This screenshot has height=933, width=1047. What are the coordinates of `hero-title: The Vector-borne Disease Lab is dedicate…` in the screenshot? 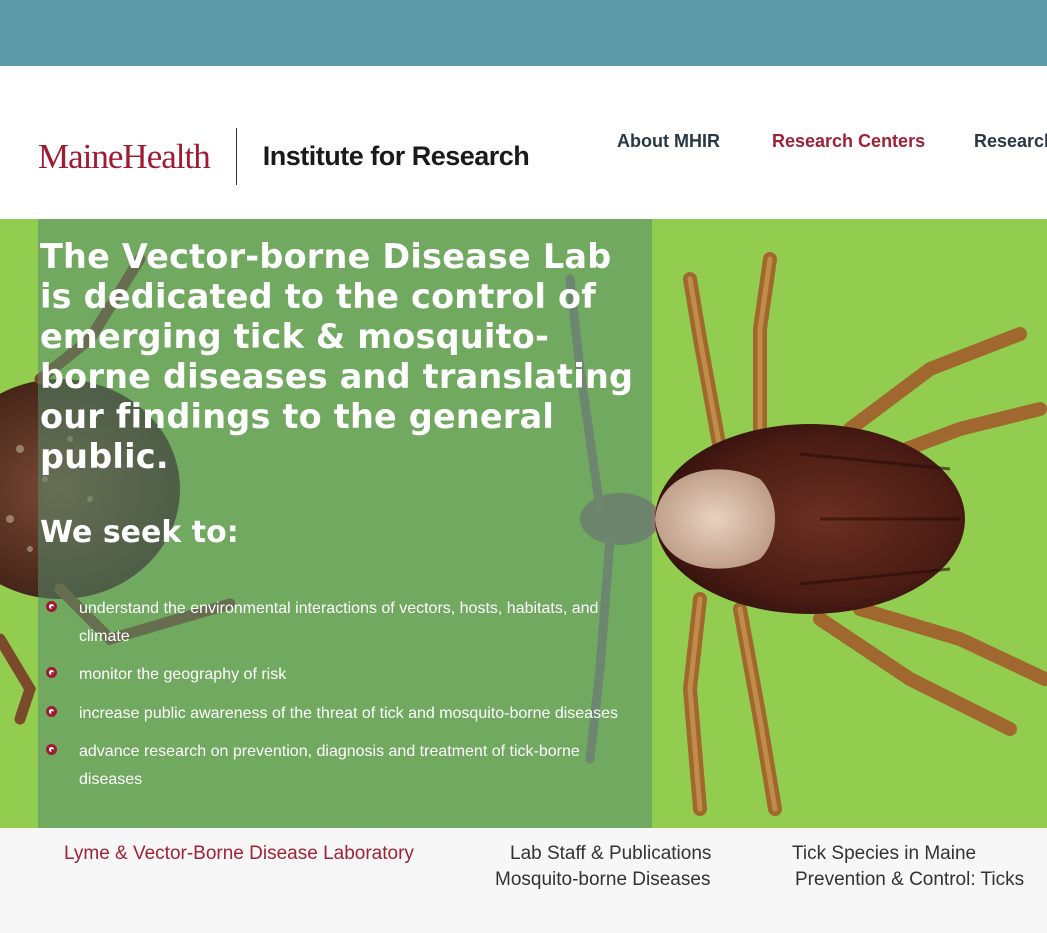 It's located at (337, 356).